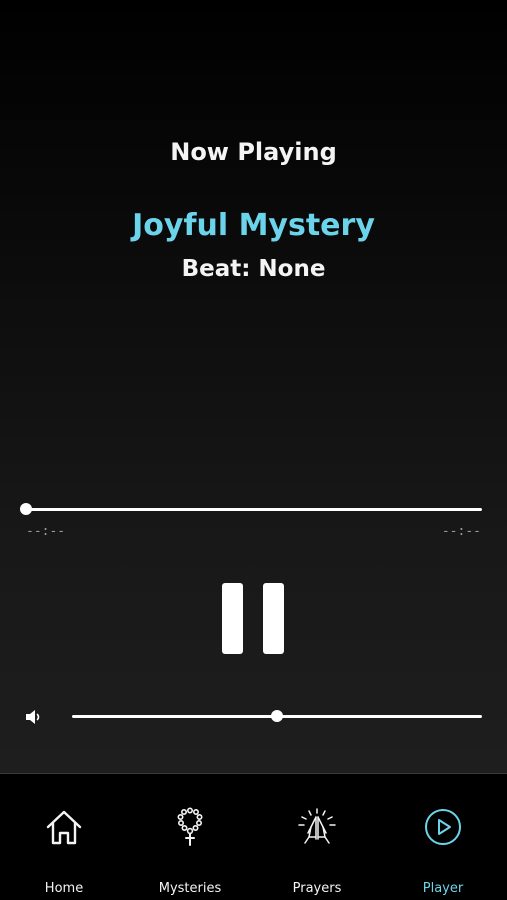 The image size is (507, 900). I want to click on progress-slider, so click(254, 509).